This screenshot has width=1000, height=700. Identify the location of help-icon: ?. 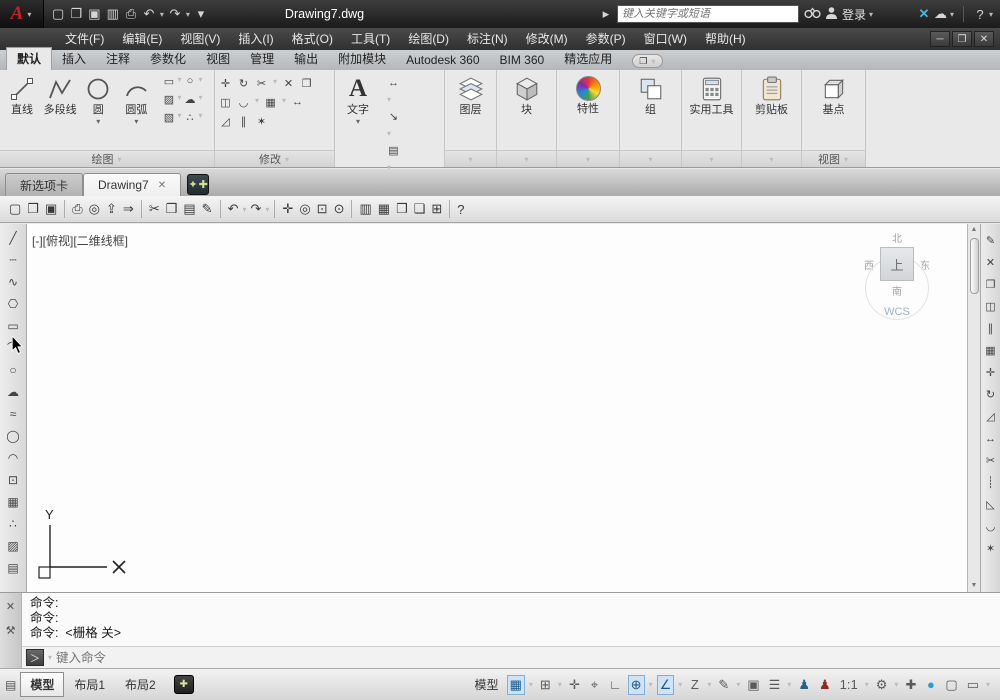
(460, 209).